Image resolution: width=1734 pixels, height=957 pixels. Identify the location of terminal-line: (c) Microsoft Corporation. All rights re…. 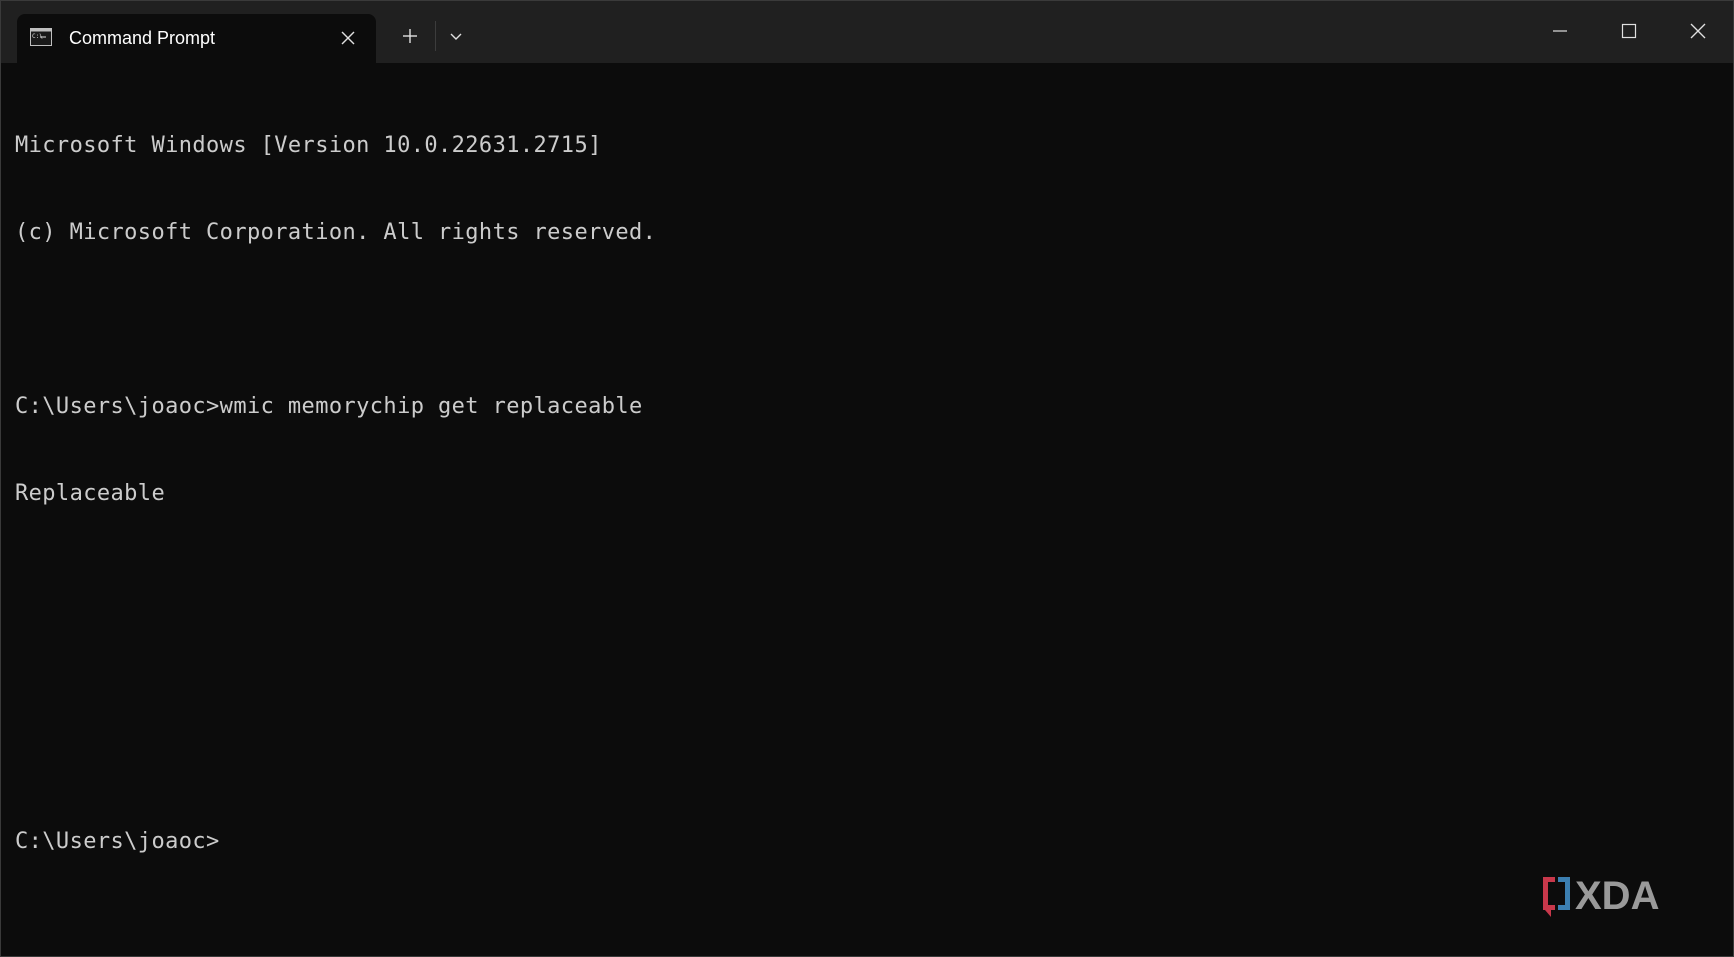
(336, 232).